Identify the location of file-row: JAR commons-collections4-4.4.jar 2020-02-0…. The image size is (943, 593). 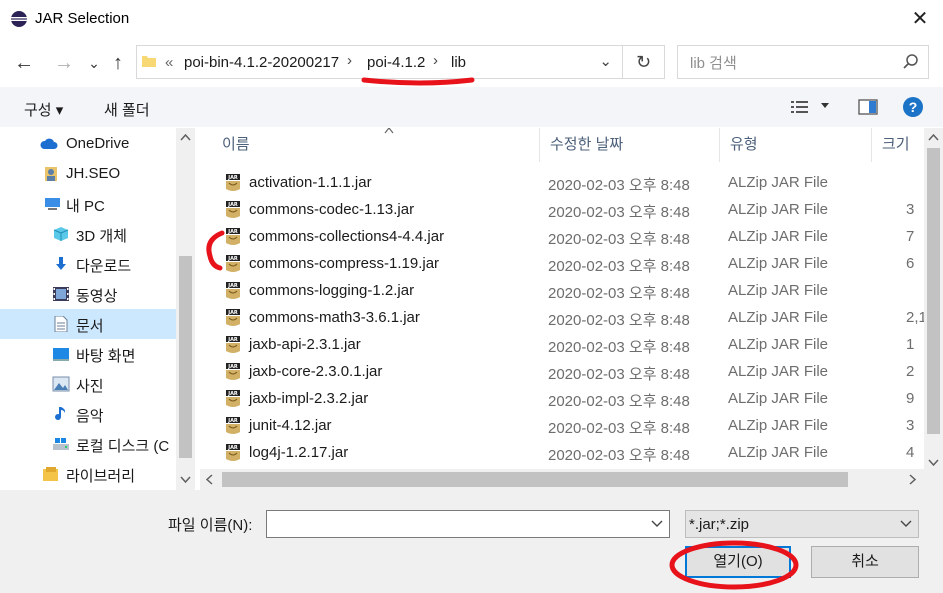
(560, 236).